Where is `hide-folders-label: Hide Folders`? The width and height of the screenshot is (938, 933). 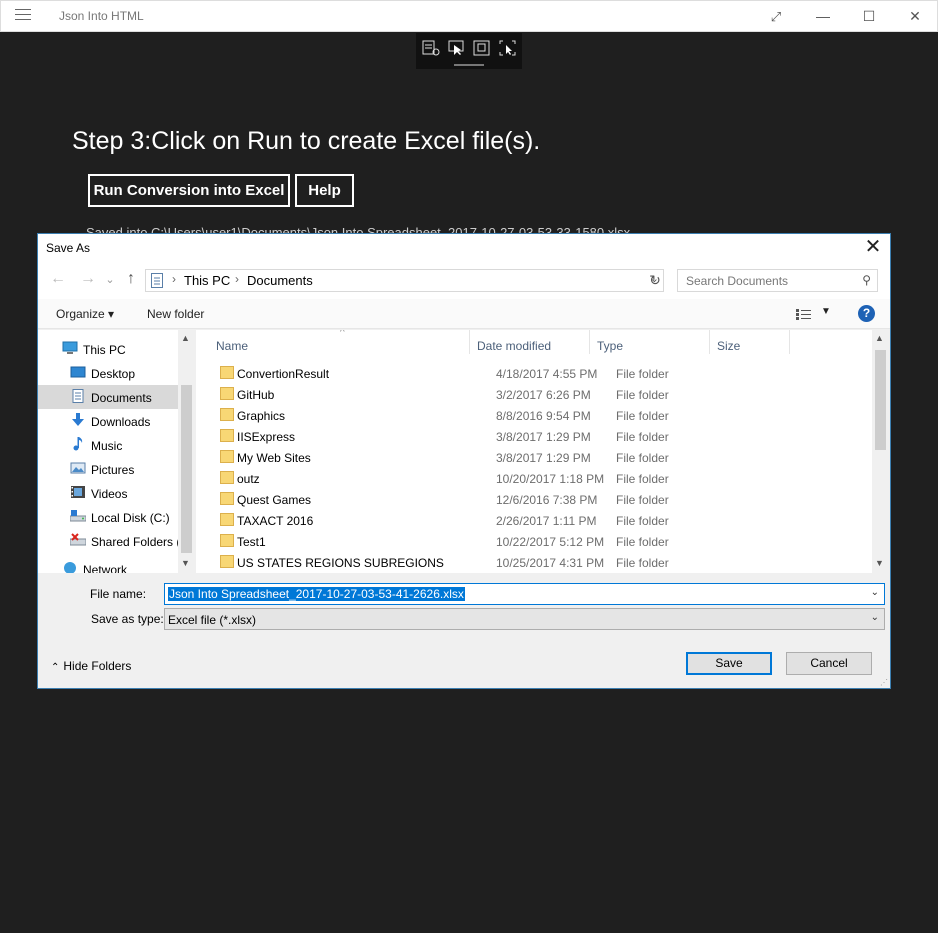
hide-folders-label: Hide Folders is located at coordinates (97, 666).